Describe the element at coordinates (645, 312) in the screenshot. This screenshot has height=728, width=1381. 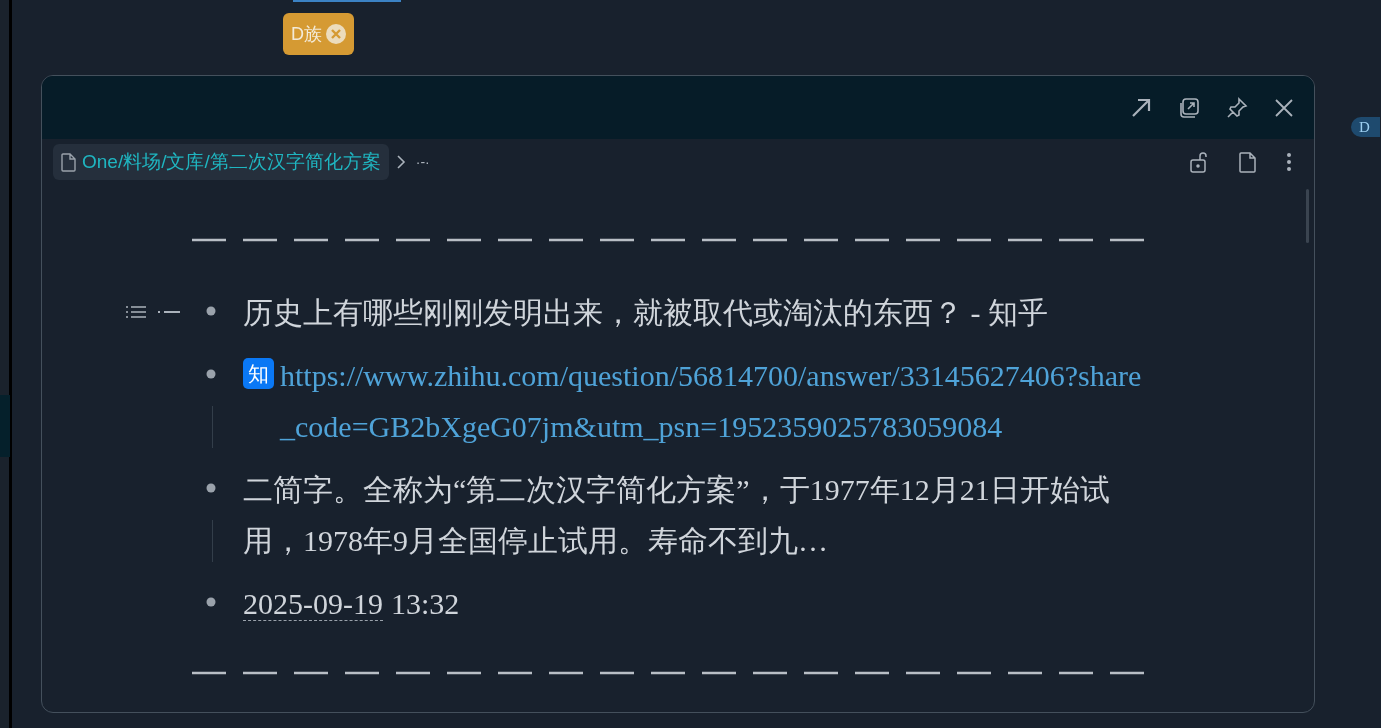
I see `bullet-text: 历史上有哪些刚刚发明出来，就被取代或淘汰的东西？ - 知乎` at that location.